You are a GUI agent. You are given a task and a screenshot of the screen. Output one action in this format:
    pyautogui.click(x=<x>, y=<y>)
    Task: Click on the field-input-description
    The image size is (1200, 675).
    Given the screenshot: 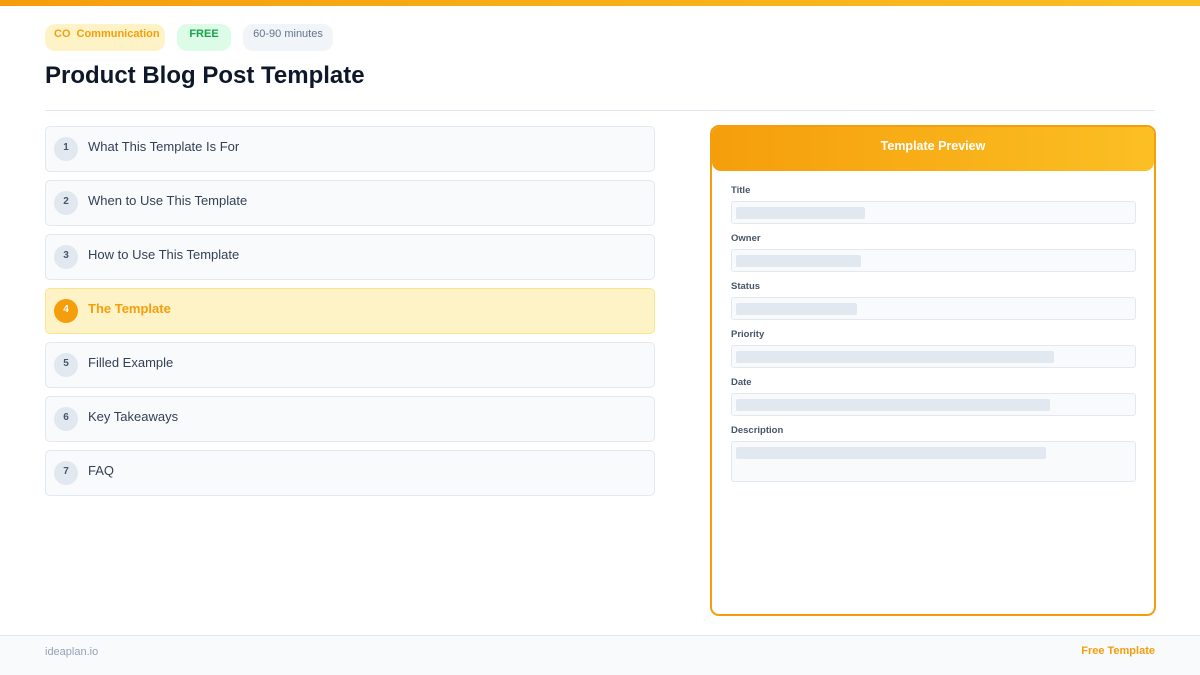 What is the action you would take?
    pyautogui.click(x=933, y=461)
    